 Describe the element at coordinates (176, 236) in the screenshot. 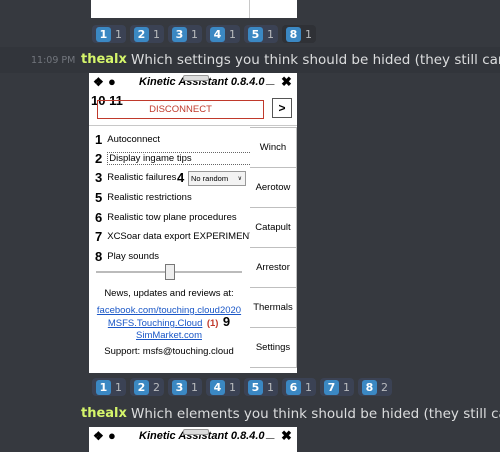

I see `option-xcsoar: 7 XCSoar data export EXPERIMENT.` at that location.